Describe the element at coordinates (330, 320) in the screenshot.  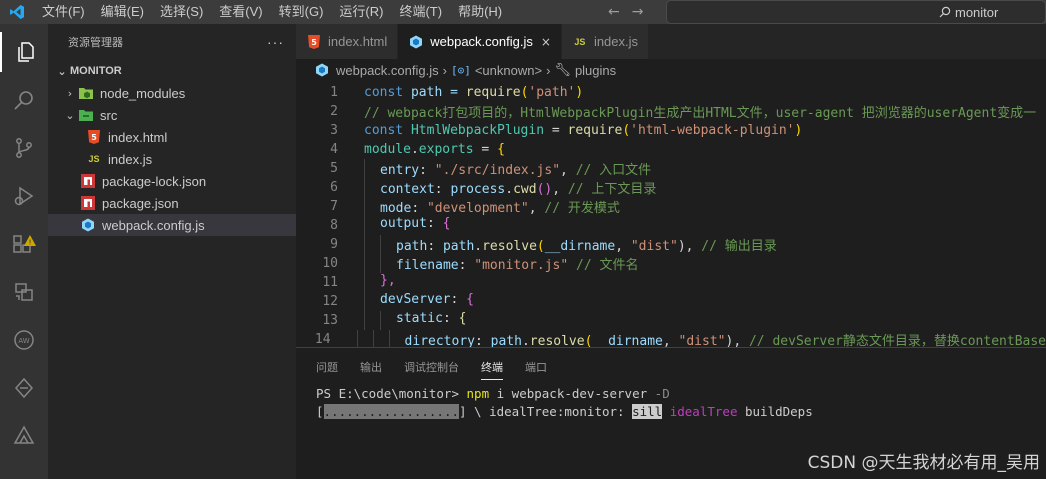
I see `line-number: 13` at that location.